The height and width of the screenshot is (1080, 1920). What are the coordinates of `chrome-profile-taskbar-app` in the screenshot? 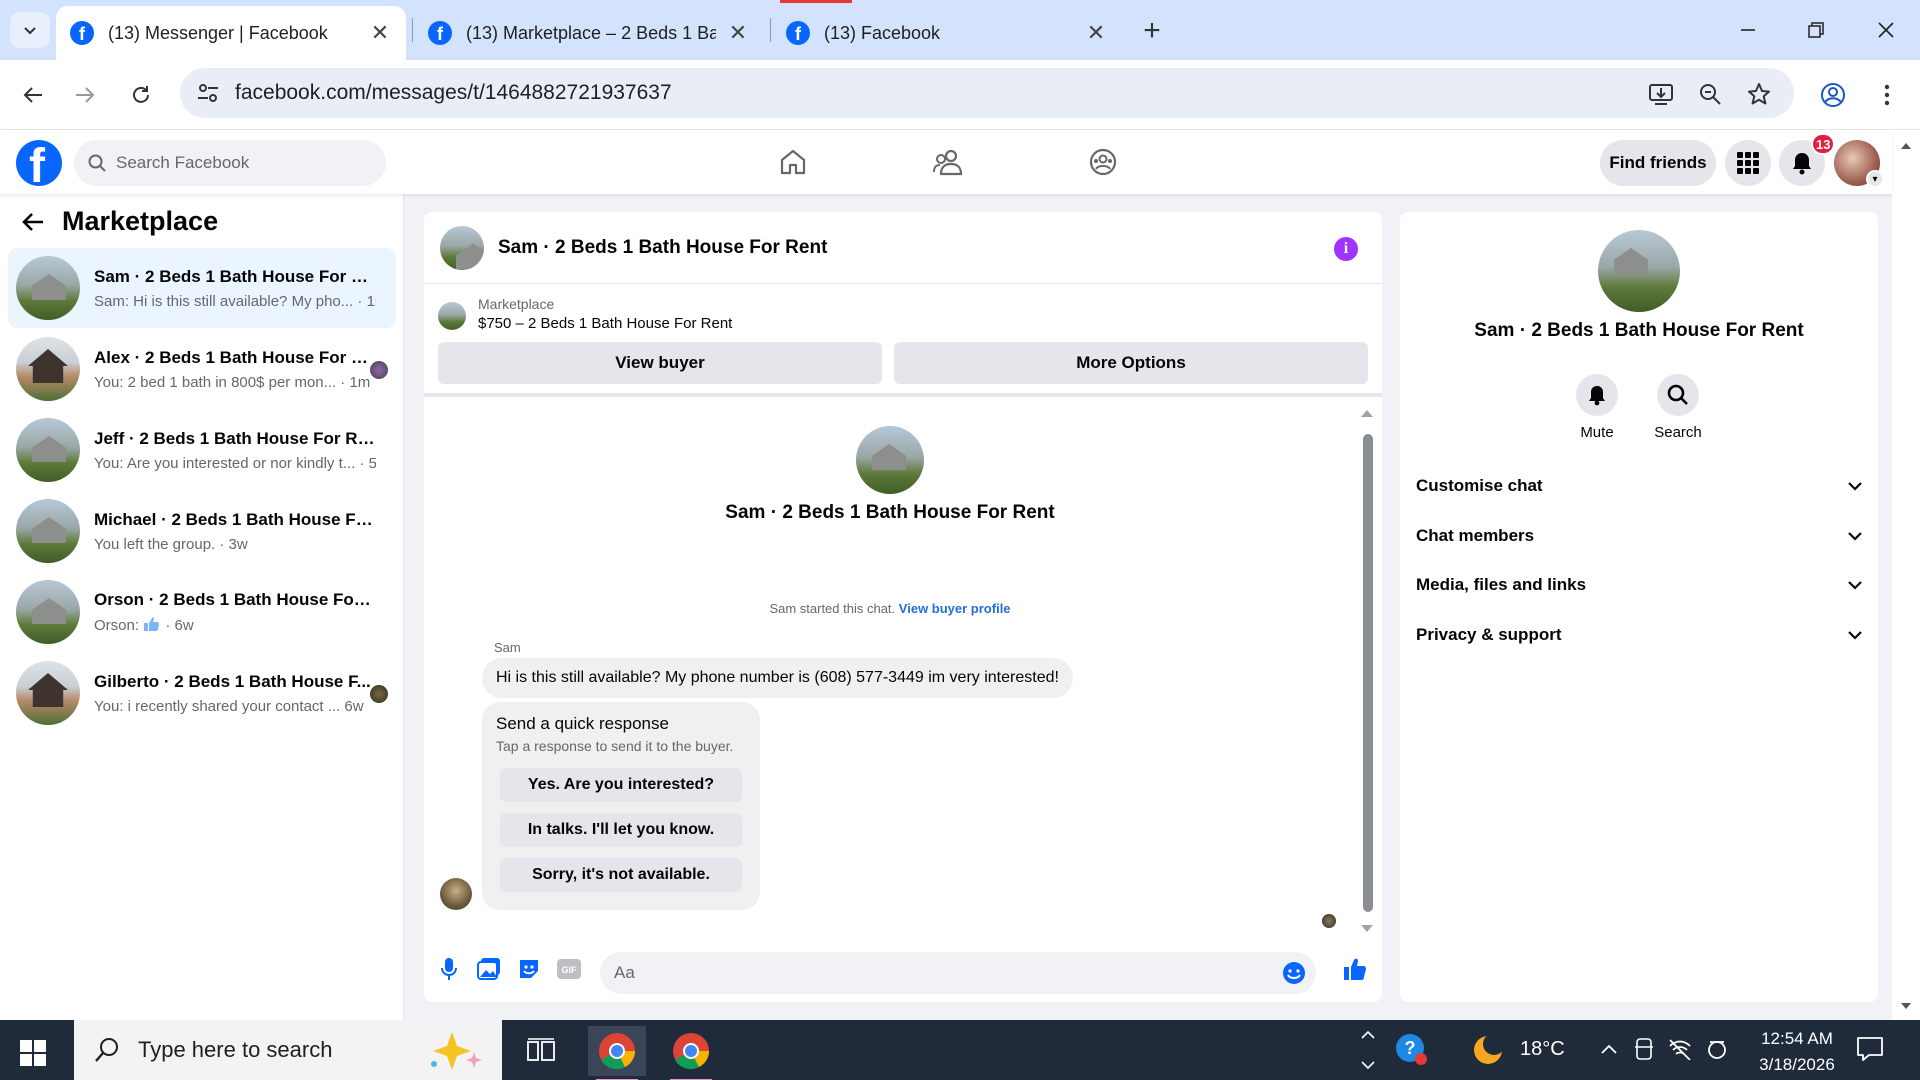 It's located at (691, 1053).